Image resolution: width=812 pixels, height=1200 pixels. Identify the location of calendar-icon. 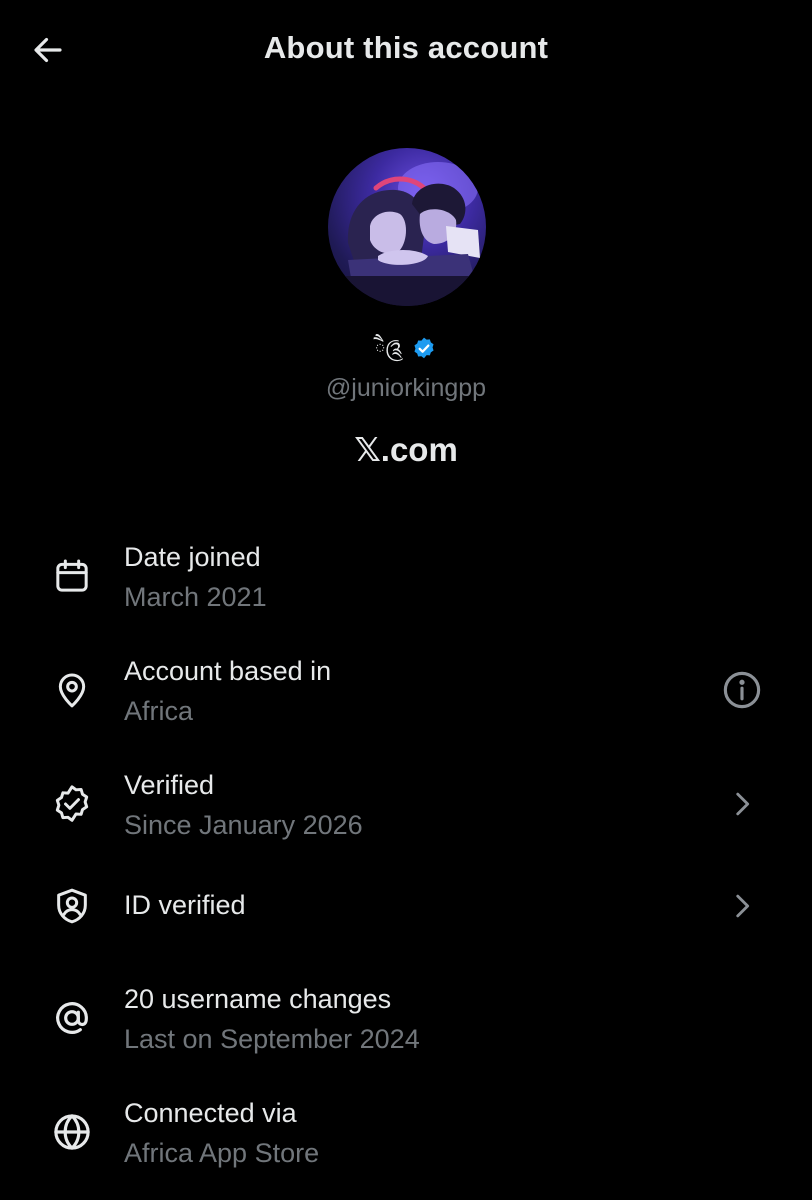
(72, 576).